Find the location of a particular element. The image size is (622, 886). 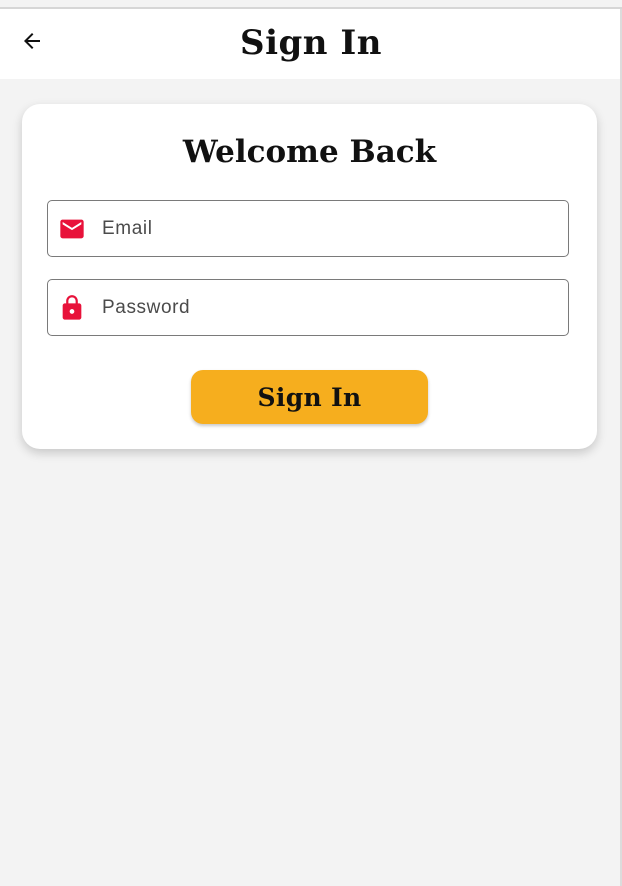

app-bar: Sign In is located at coordinates (311, 44).